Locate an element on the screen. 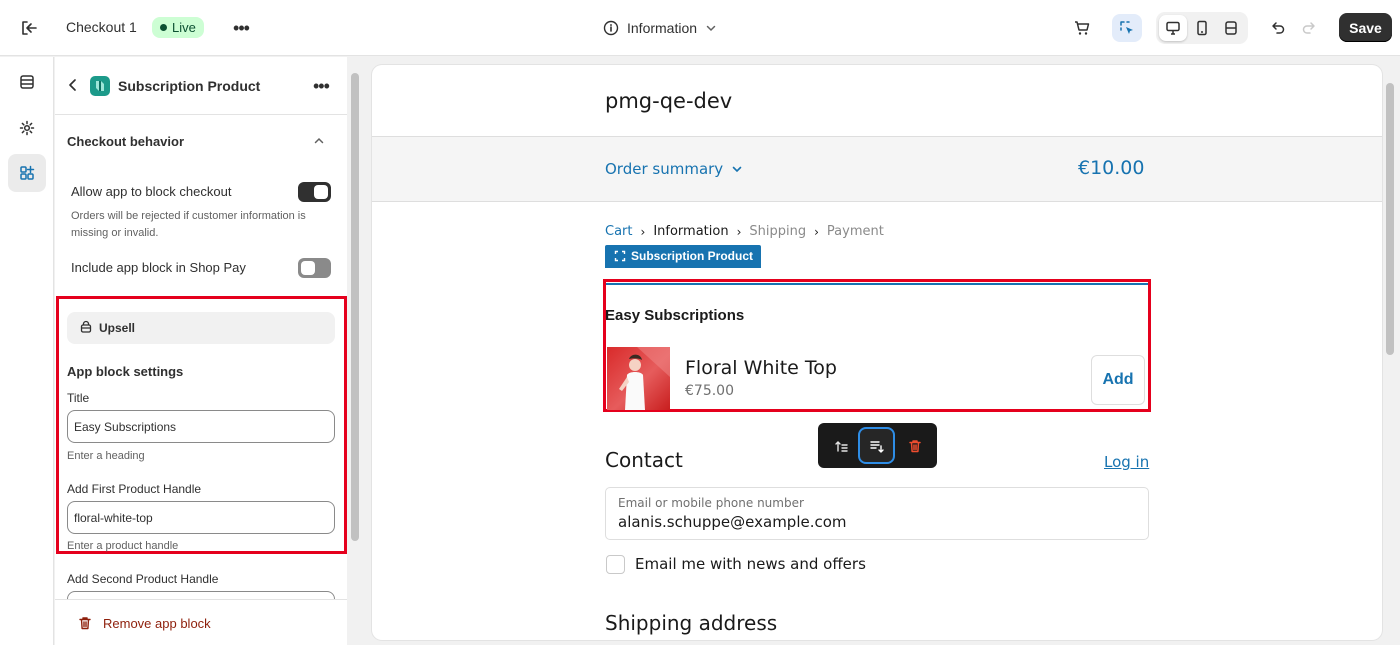 Image resolution: width=1400 pixels, height=645 pixels. block-tag-label: Subscription Product is located at coordinates (692, 256).